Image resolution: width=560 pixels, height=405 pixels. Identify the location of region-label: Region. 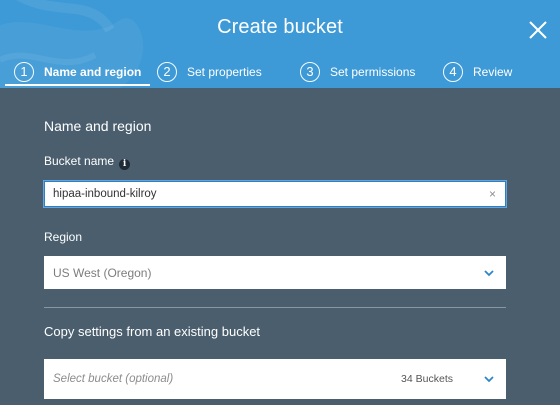
(63, 237).